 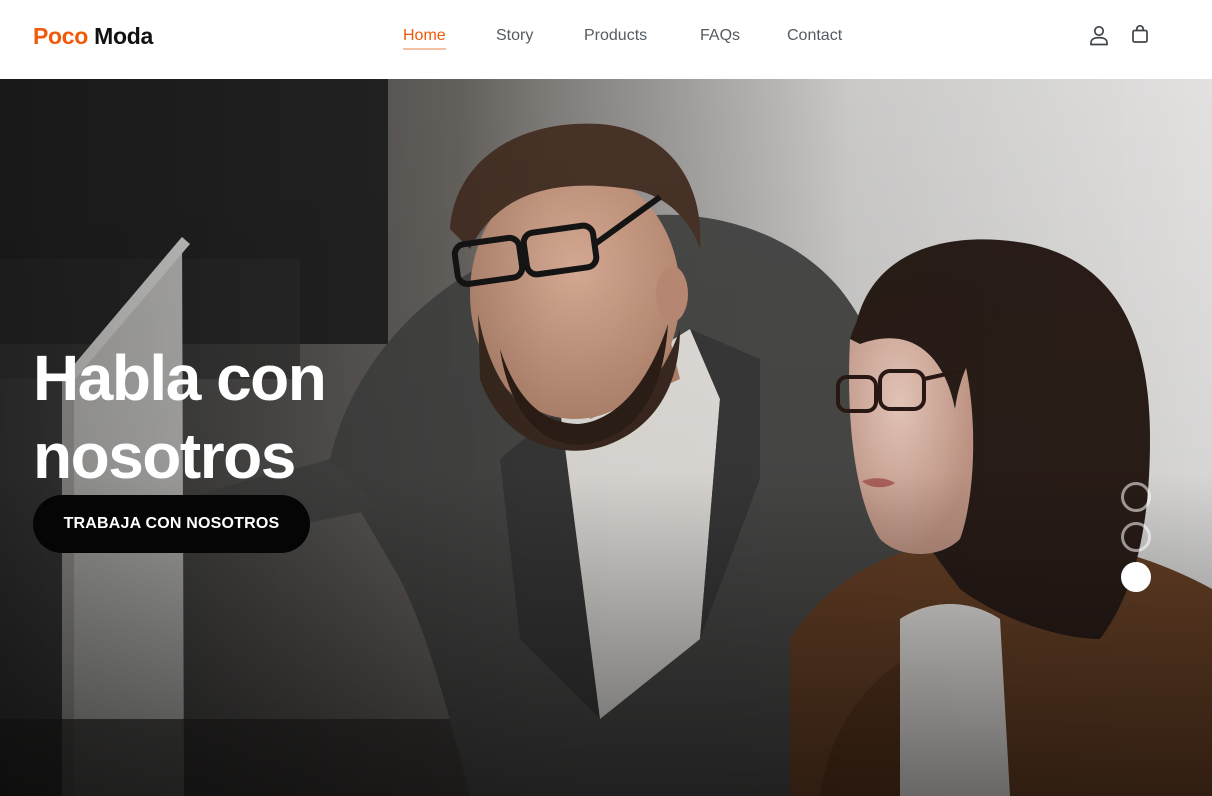 I want to click on hero-title-line-2: nosotros, so click(x=164, y=456).